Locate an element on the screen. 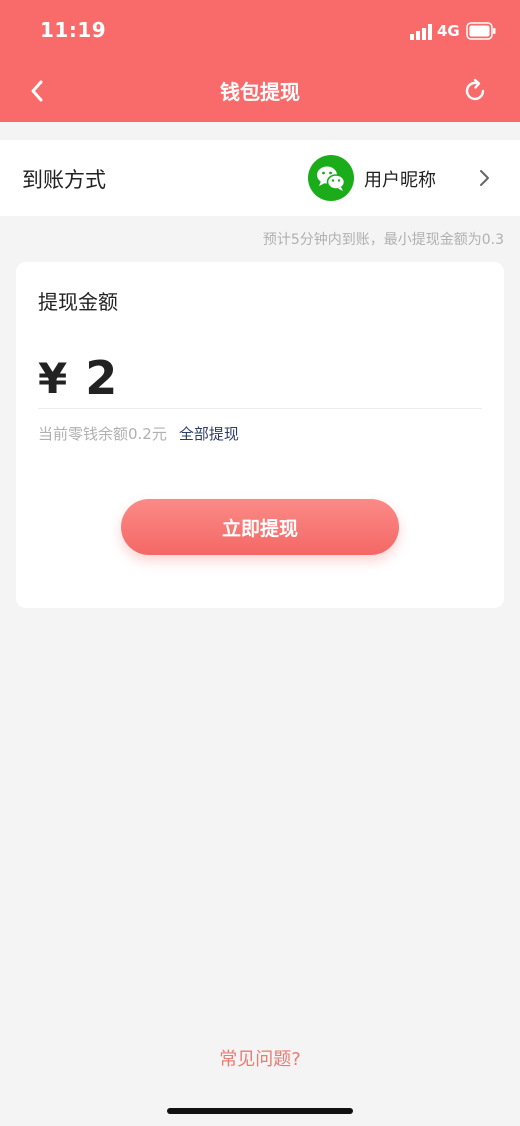 The width and height of the screenshot is (520, 1126). balance-text: 当前零钱余额0.2元 is located at coordinates (102, 434).